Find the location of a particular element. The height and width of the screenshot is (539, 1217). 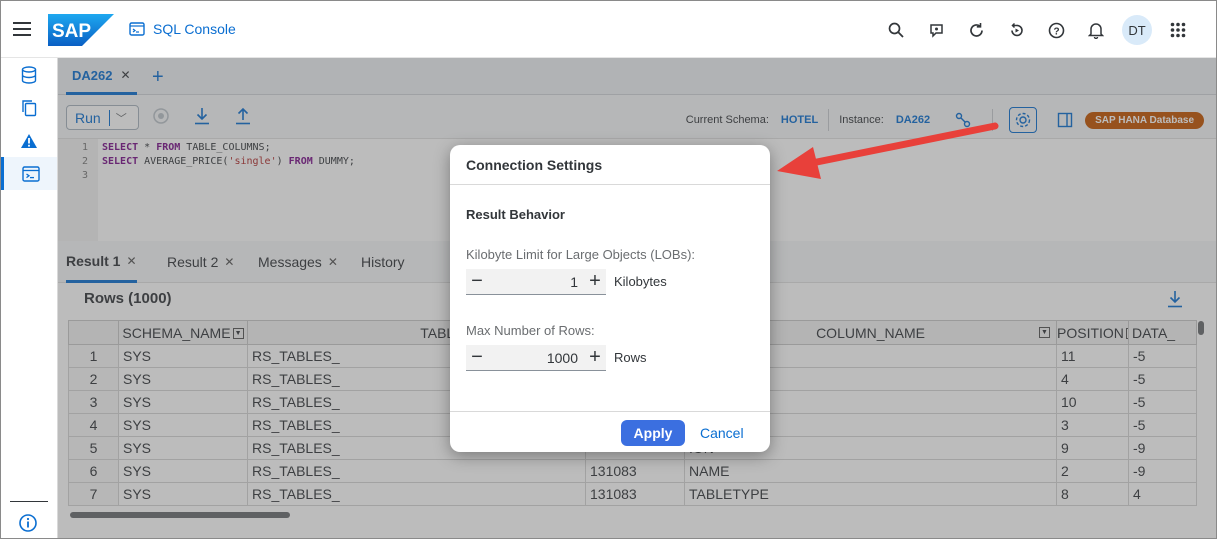

avatar: DT is located at coordinates (1137, 30).